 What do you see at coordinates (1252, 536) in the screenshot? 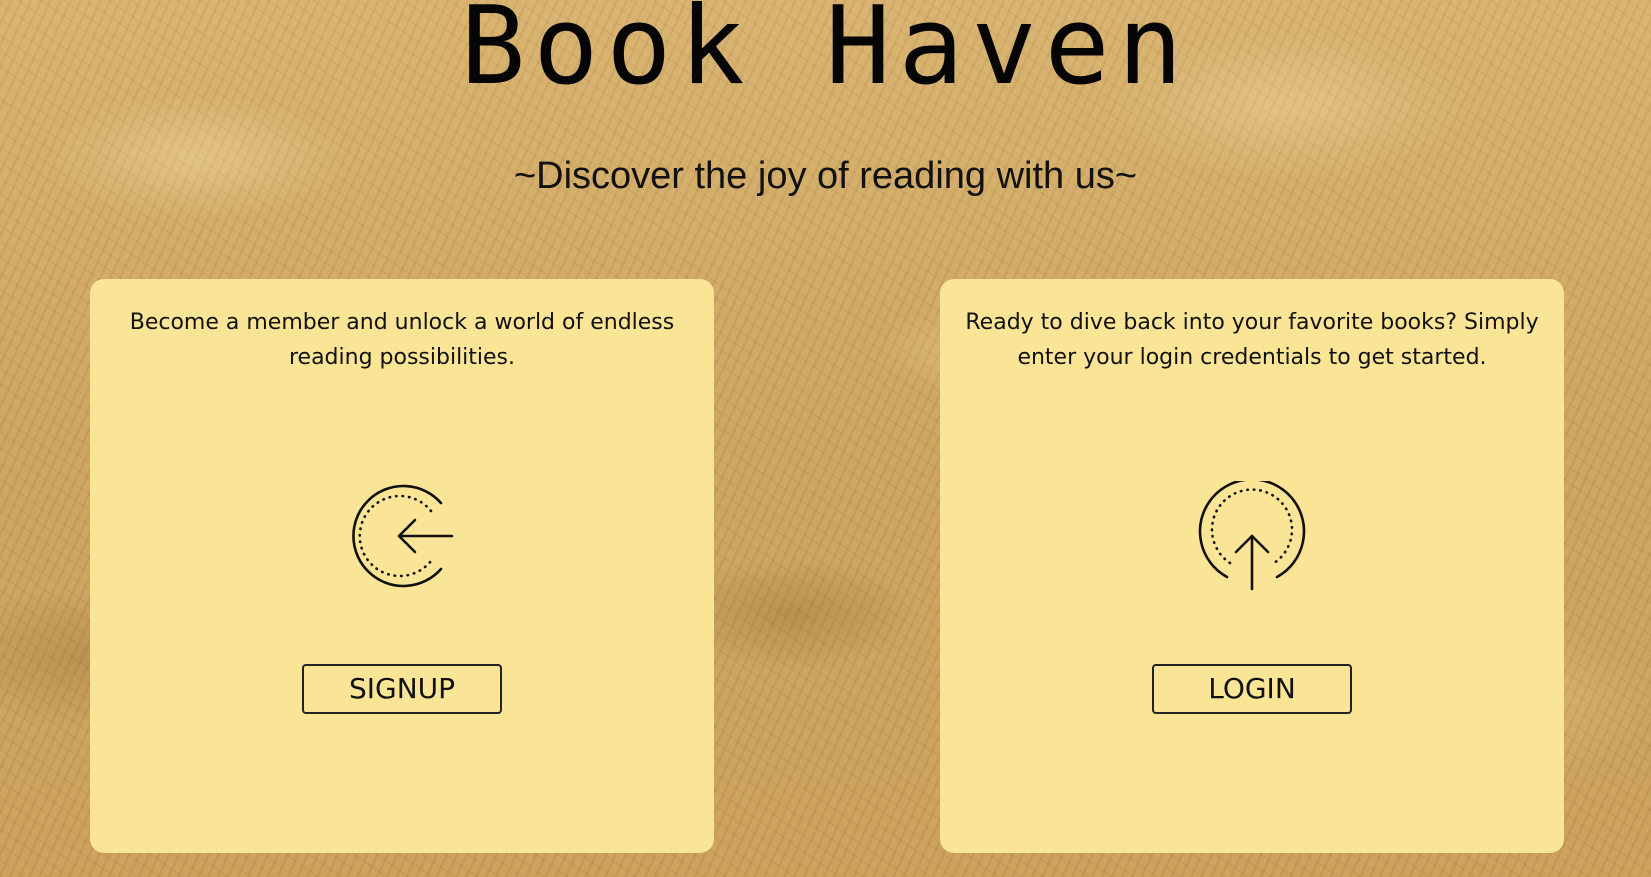
I see `login-arrow-up-circle-icon` at bounding box center [1252, 536].